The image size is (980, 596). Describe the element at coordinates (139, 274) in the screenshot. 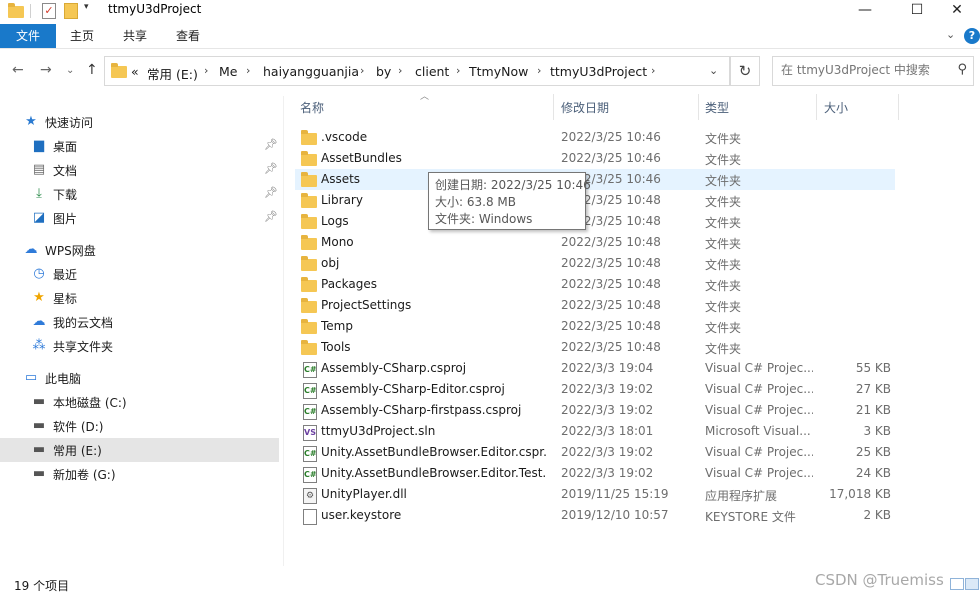

I see `sidebar-item-recent: ◷ 最近` at that location.